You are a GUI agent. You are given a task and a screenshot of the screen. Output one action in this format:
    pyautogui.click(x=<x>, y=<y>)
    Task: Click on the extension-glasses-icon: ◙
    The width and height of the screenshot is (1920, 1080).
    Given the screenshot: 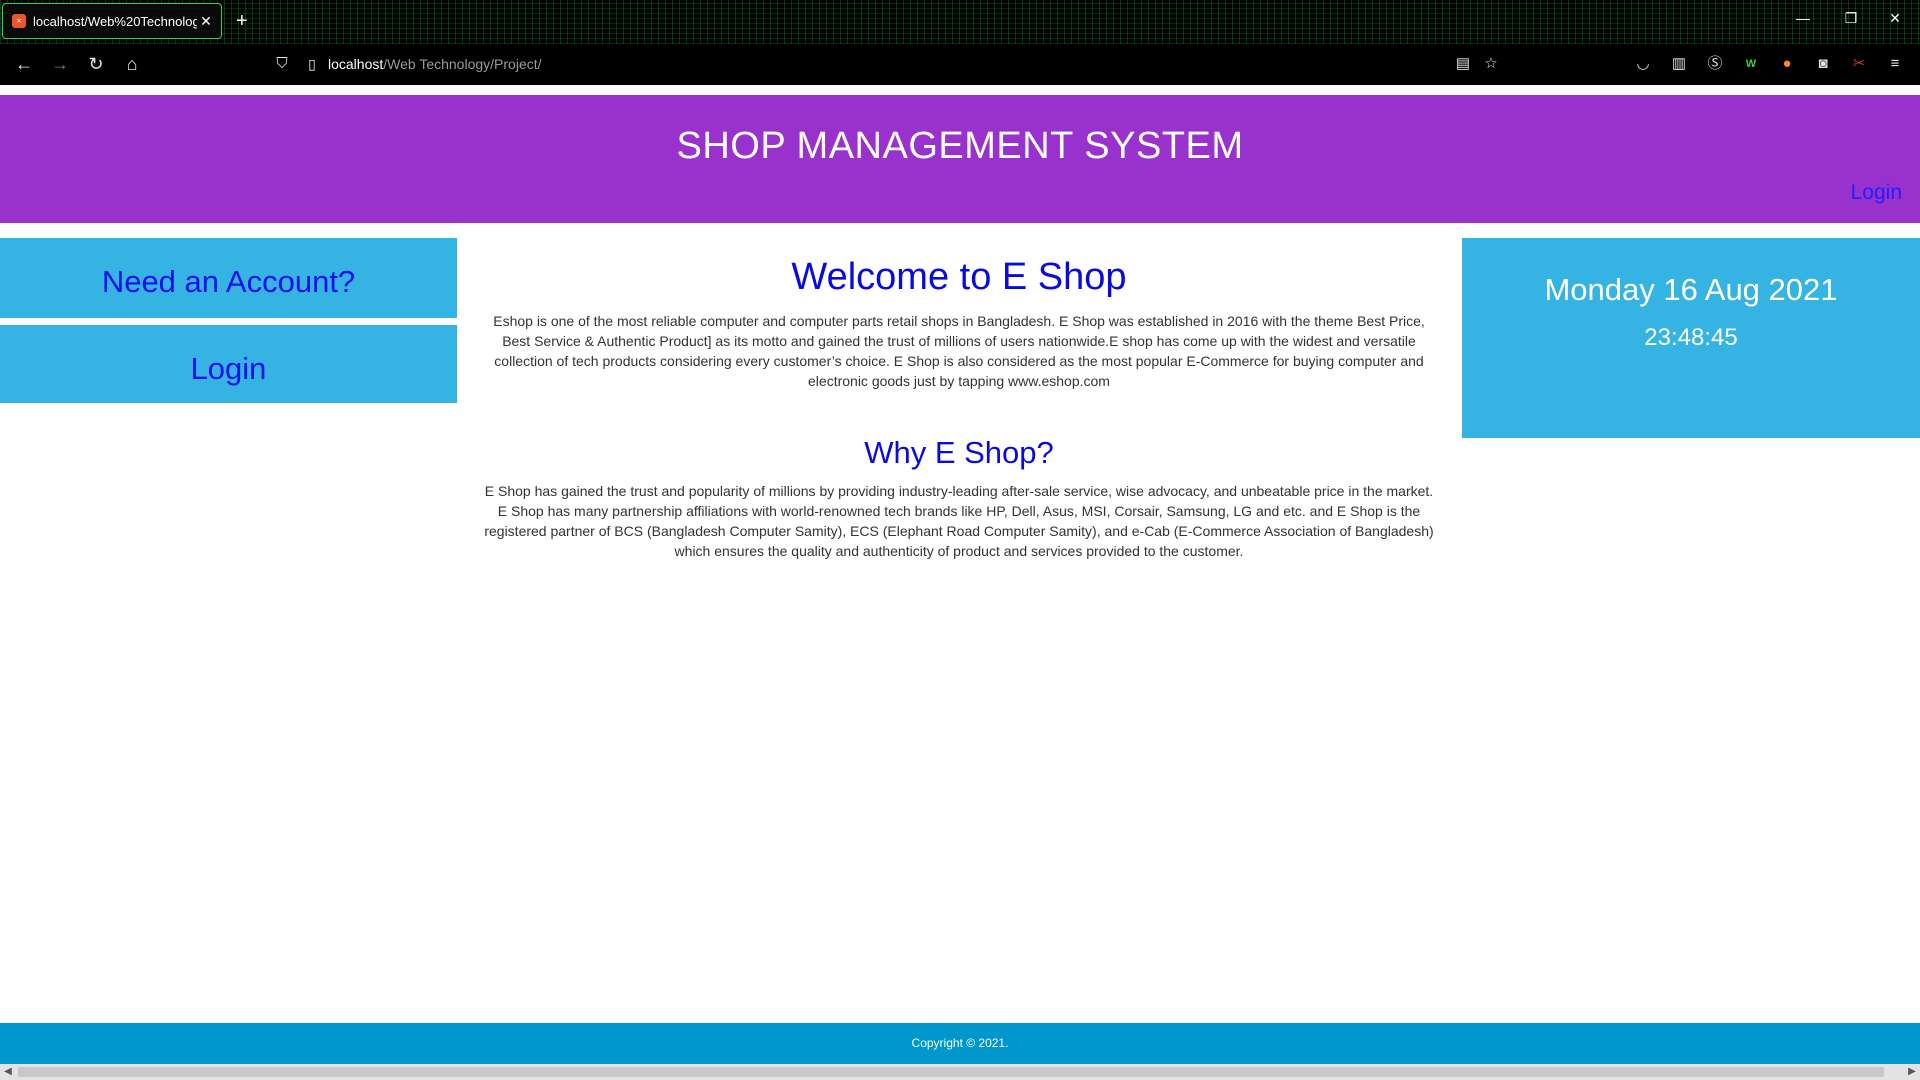 What is the action you would take?
    pyautogui.click(x=1823, y=64)
    